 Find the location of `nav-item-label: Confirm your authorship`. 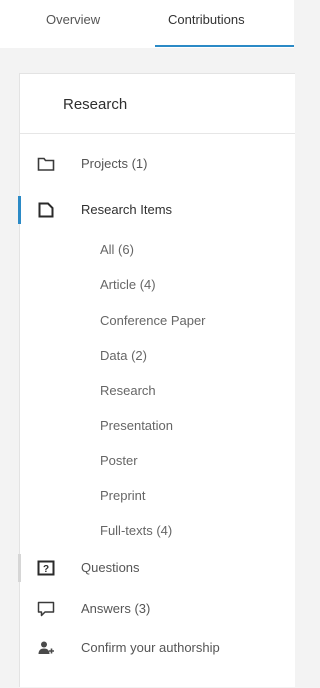

nav-item-label: Confirm your authorship is located at coordinates (150, 647).